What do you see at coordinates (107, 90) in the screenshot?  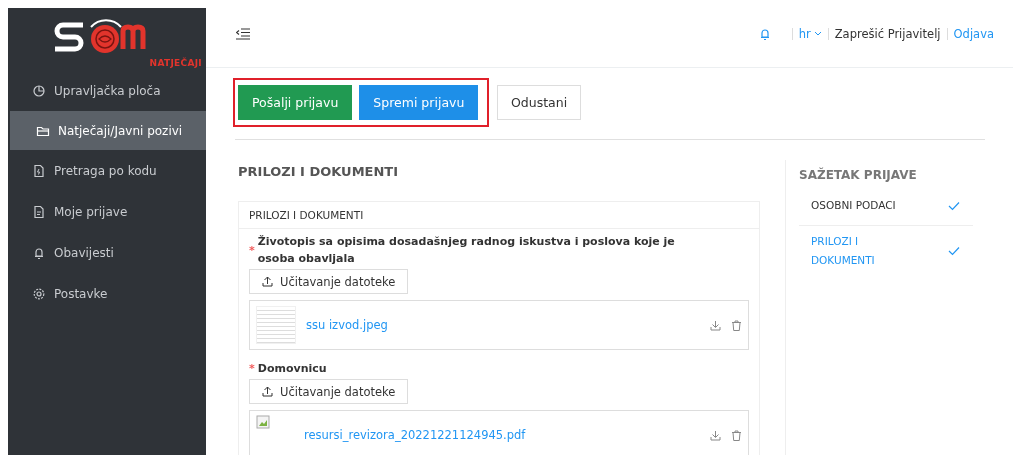 I see `sidebar-item: Upravljačka ploča` at bounding box center [107, 90].